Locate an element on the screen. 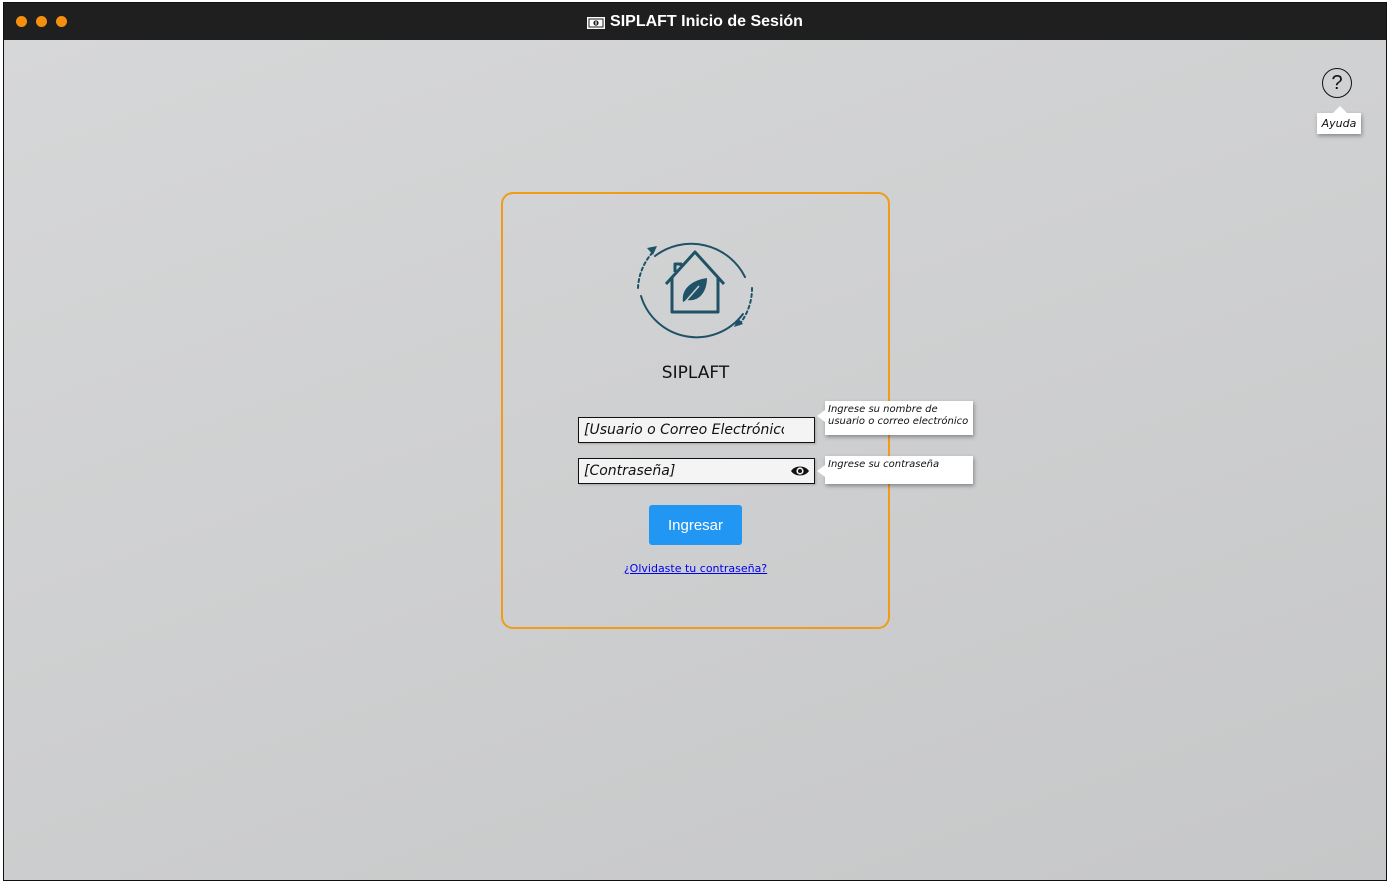 The width and height of the screenshot is (1392, 885). password-input is located at coordinates (696, 471).